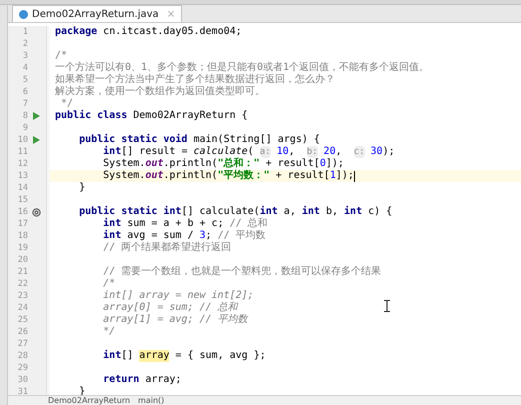 The height and width of the screenshot is (405, 521). What do you see at coordinates (22, 344) in the screenshot?
I see `line-number: 27` at bounding box center [22, 344].